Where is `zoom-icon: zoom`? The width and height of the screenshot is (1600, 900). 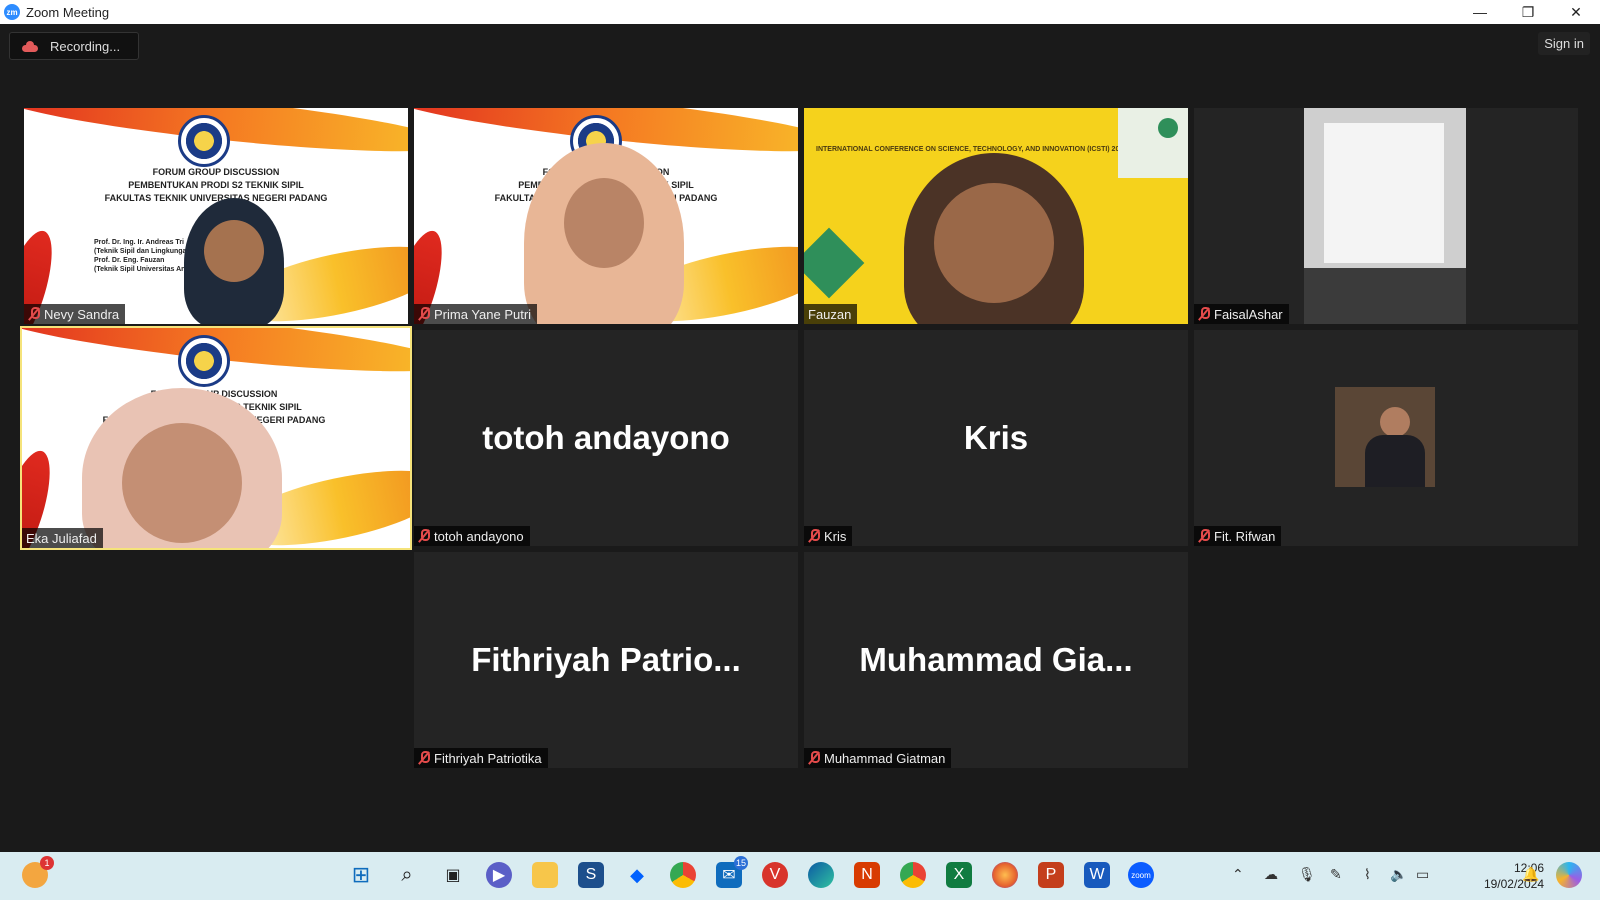
zoom-icon: zoom is located at coordinates (1141, 875).